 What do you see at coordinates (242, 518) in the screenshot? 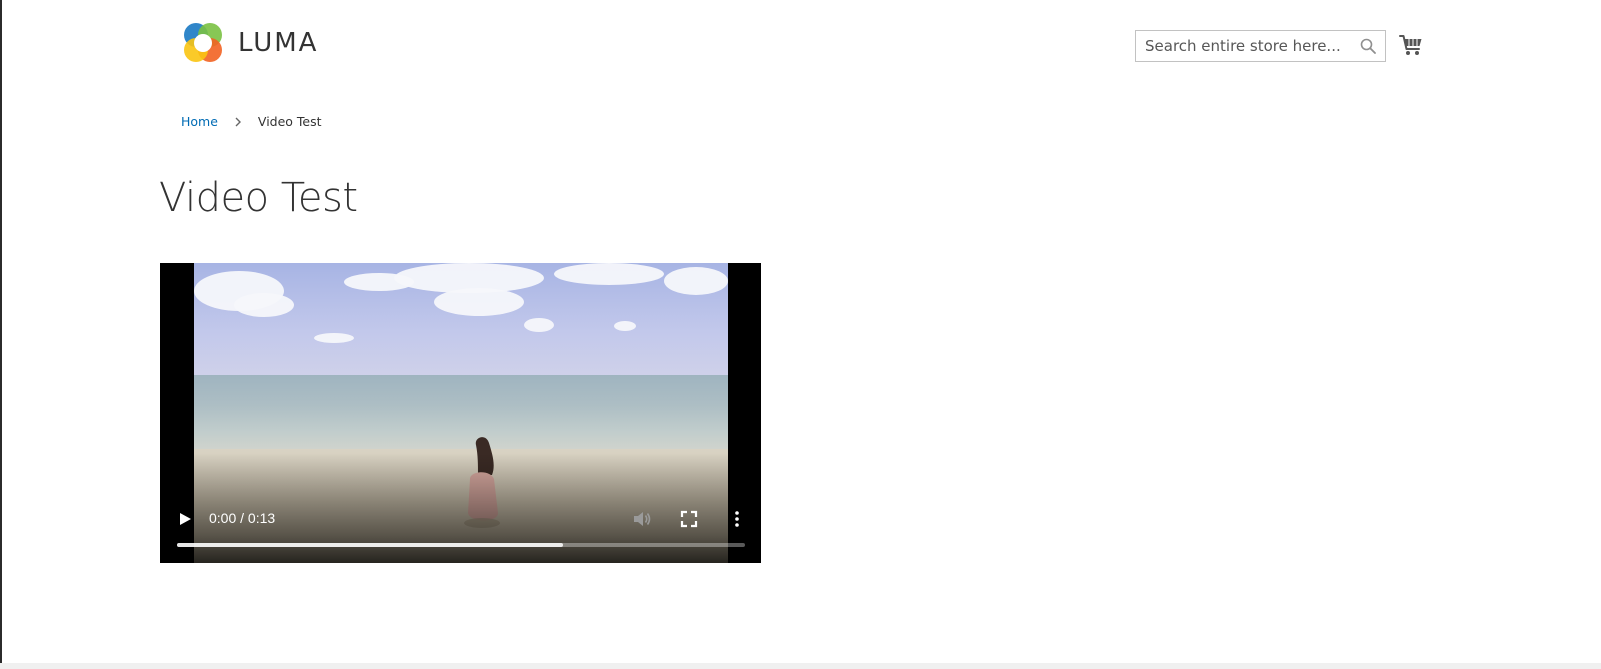
I see `video-time: 0:00 / 0:13` at bounding box center [242, 518].